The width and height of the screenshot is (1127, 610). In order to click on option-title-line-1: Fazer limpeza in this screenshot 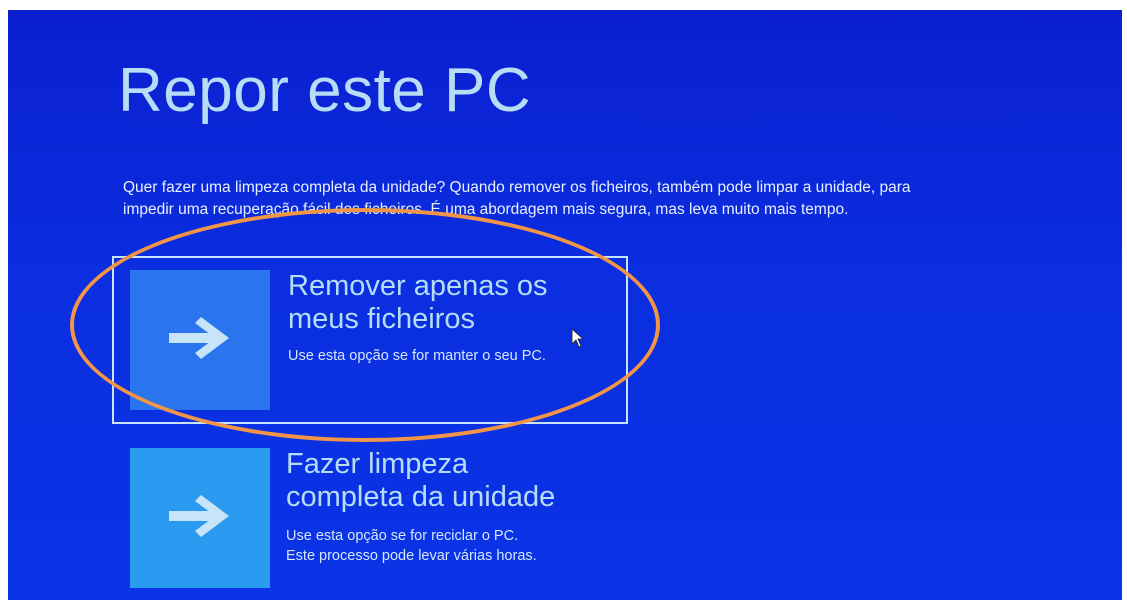, I will do `click(377, 464)`.